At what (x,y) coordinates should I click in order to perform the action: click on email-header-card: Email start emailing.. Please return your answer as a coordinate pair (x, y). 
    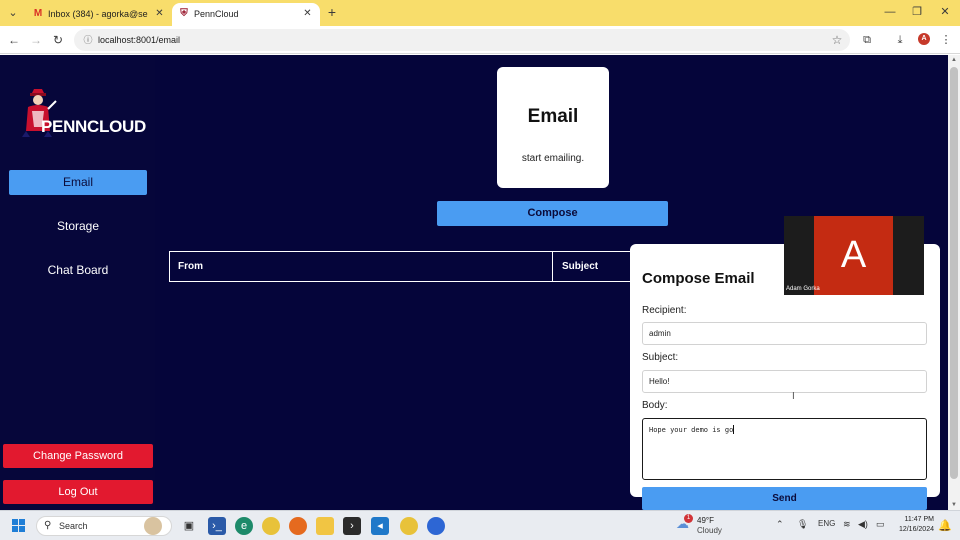
    Looking at the image, I should click on (553, 127).